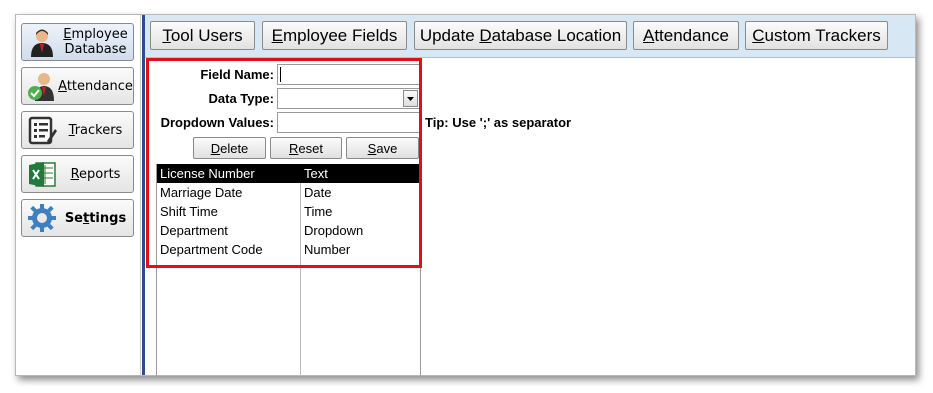  What do you see at coordinates (334, 230) in the screenshot?
I see `field-type-cell: Dropdown` at bounding box center [334, 230].